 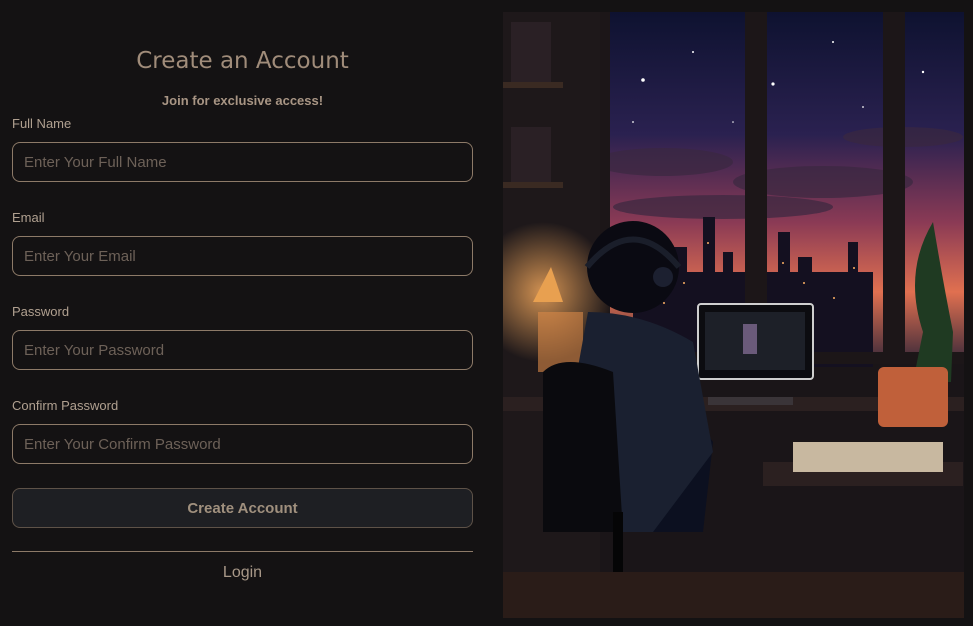 What do you see at coordinates (28, 217) in the screenshot?
I see `email-label: Email` at bounding box center [28, 217].